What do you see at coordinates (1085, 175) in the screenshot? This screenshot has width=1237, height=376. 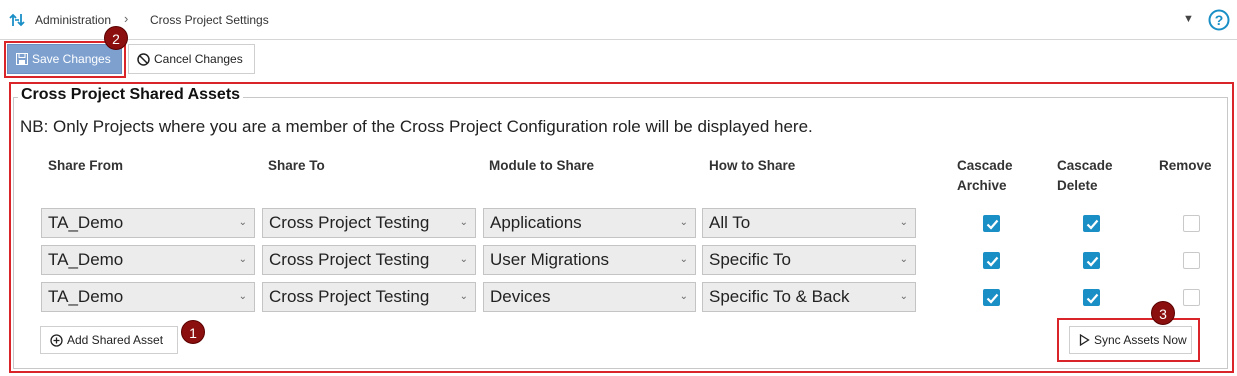 I see `col-cascade-delete: Cascade Delete` at bounding box center [1085, 175].